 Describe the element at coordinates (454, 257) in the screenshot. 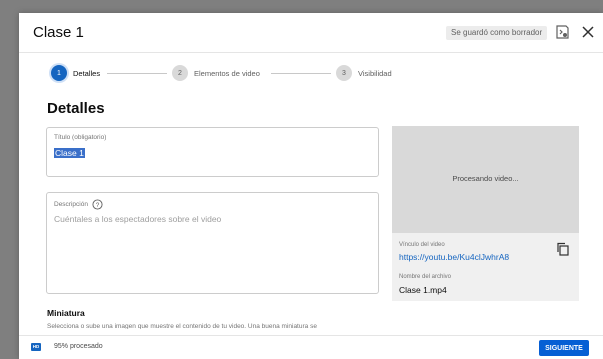

I see `video-link: https://youtu.be/Ku4clJwhrA8` at that location.